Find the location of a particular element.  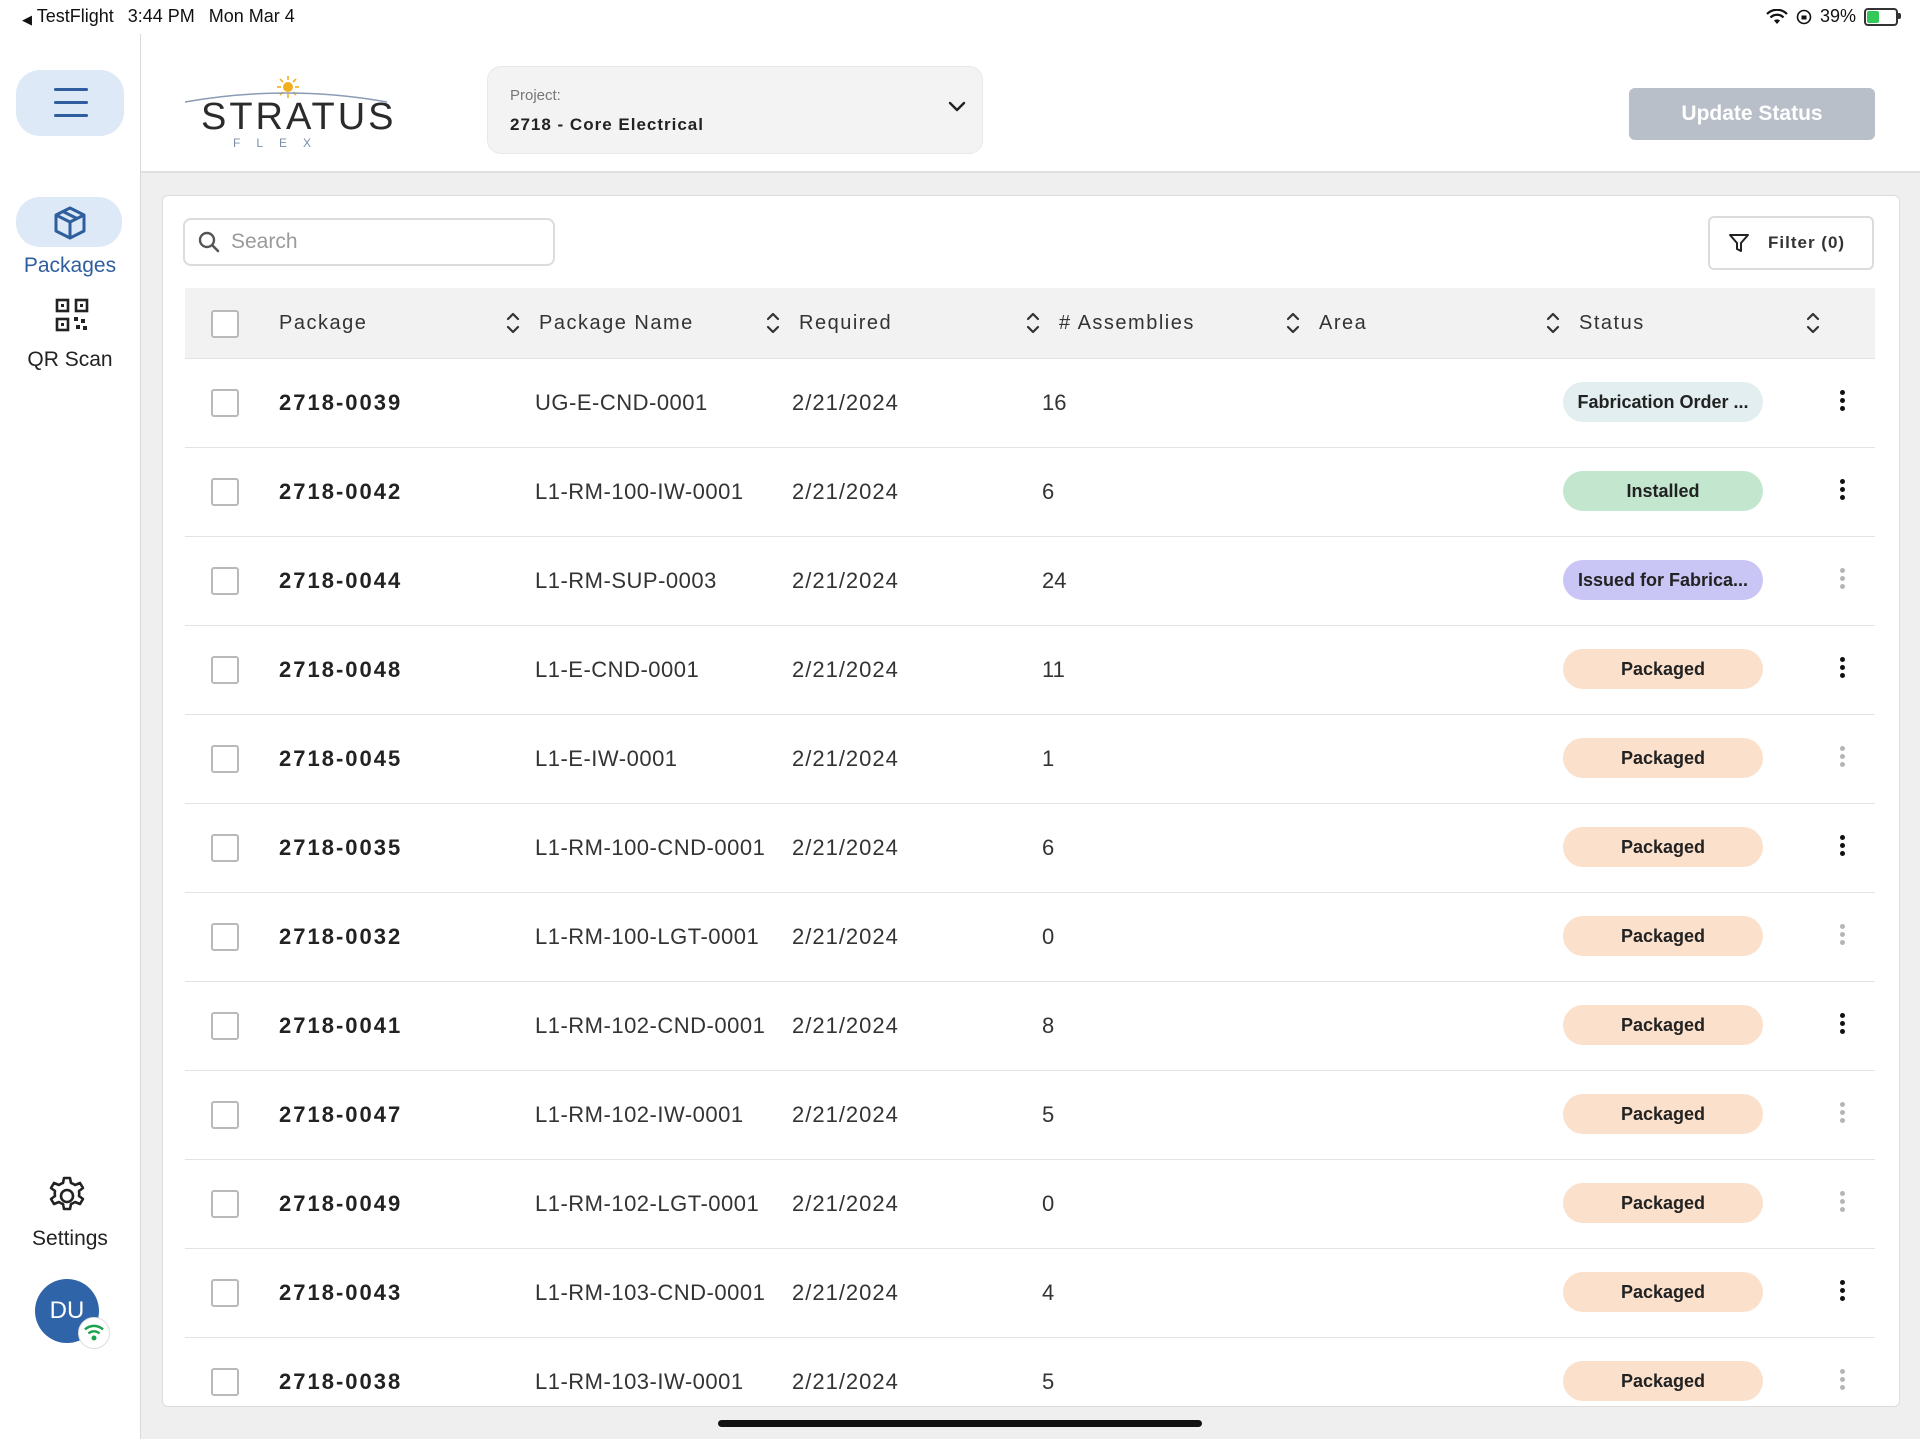

column-header-package-name: Package Name is located at coordinates (616, 323).